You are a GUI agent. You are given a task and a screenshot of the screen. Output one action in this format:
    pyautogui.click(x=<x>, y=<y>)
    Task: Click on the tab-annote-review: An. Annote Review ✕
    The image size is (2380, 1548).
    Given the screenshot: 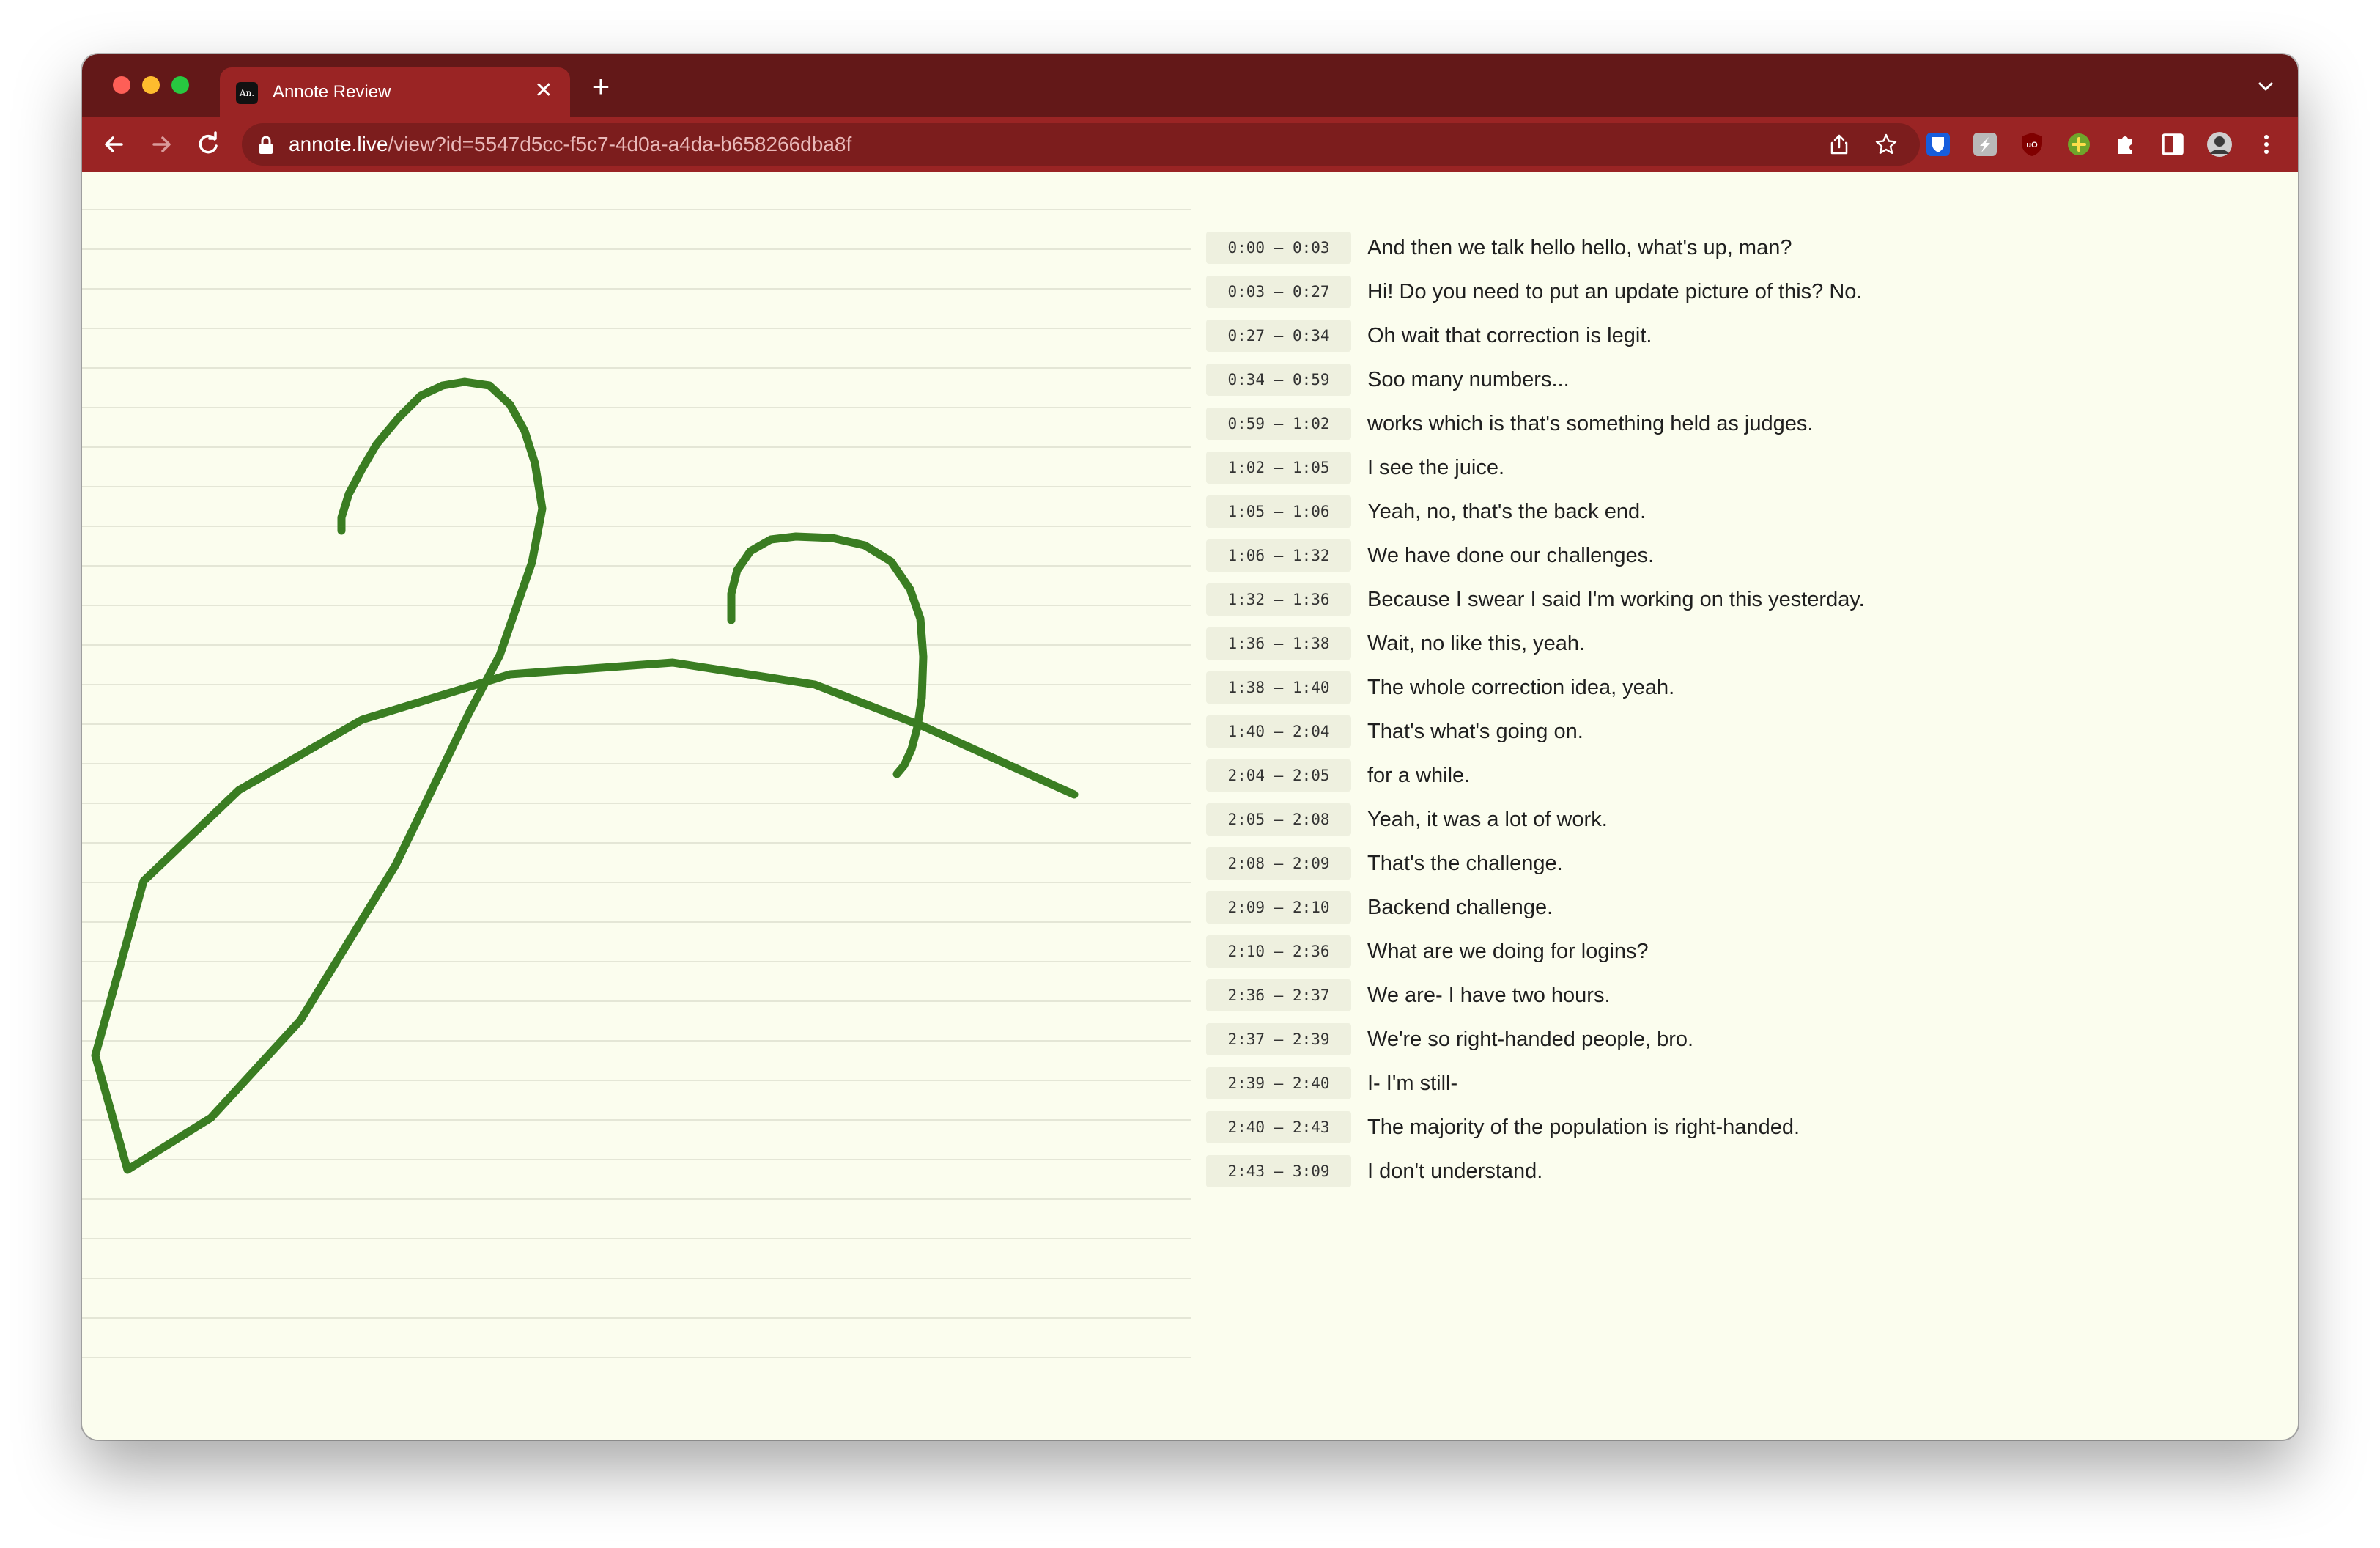 What is the action you would take?
    pyautogui.click(x=395, y=92)
    